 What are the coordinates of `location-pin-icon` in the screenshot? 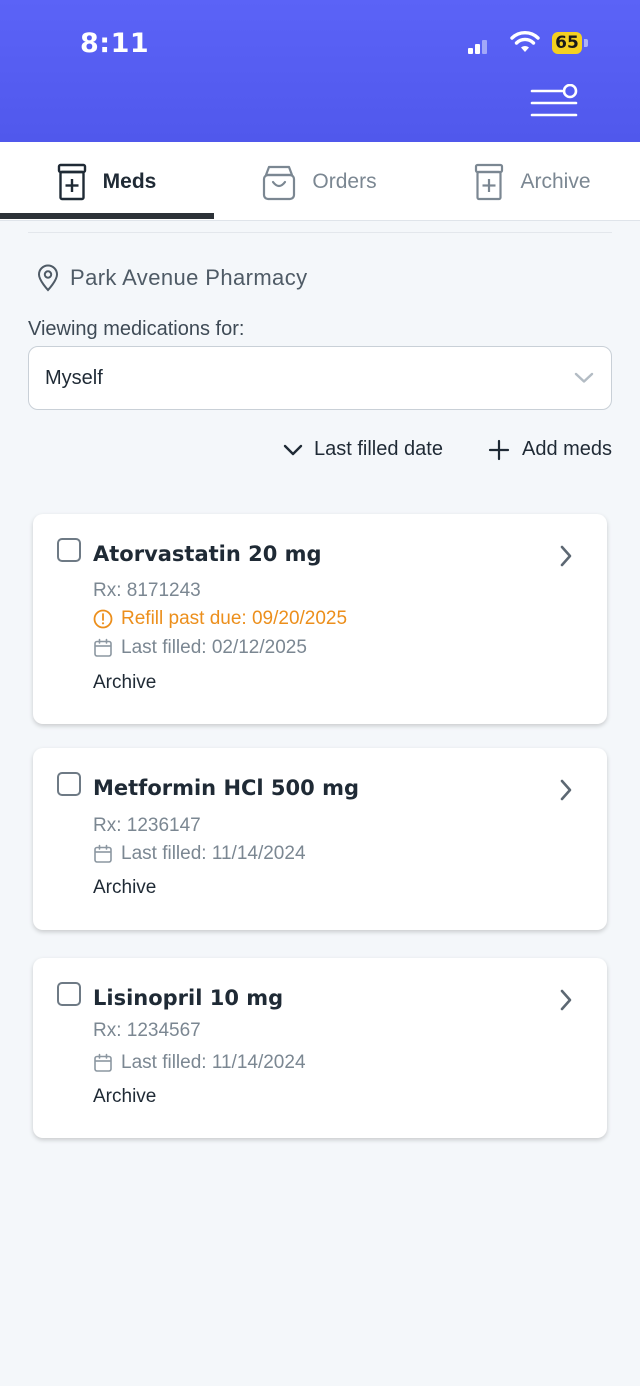 It's located at (48, 278).